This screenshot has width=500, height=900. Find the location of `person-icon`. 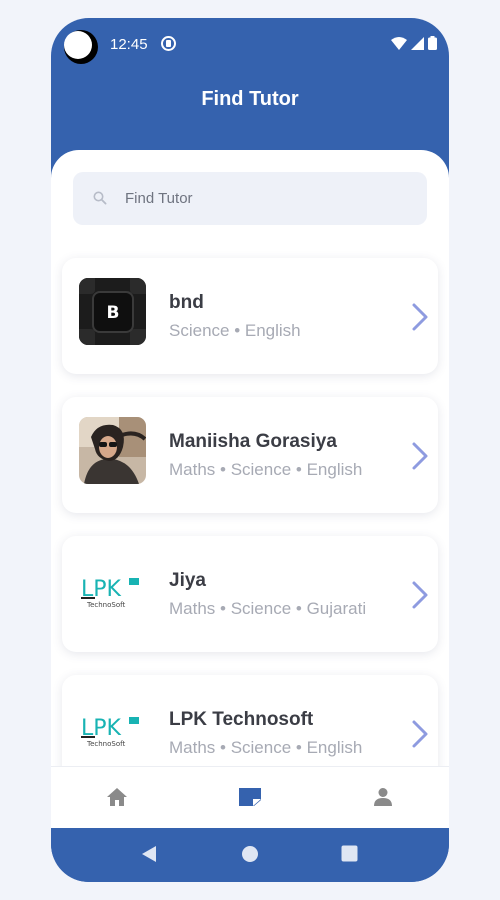

person-icon is located at coordinates (383, 797).